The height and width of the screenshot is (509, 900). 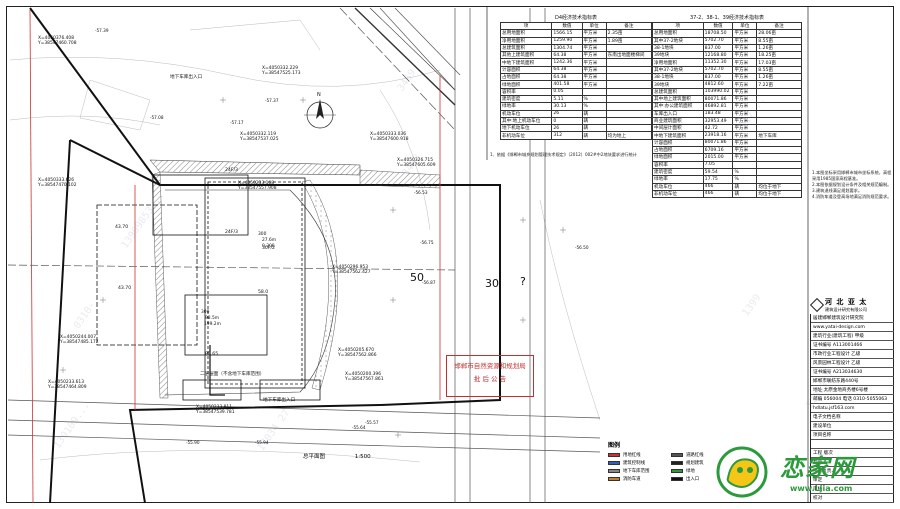 What do you see at coordinates (745, 179) in the screenshot?
I see `table-cell: %` at bounding box center [745, 179].